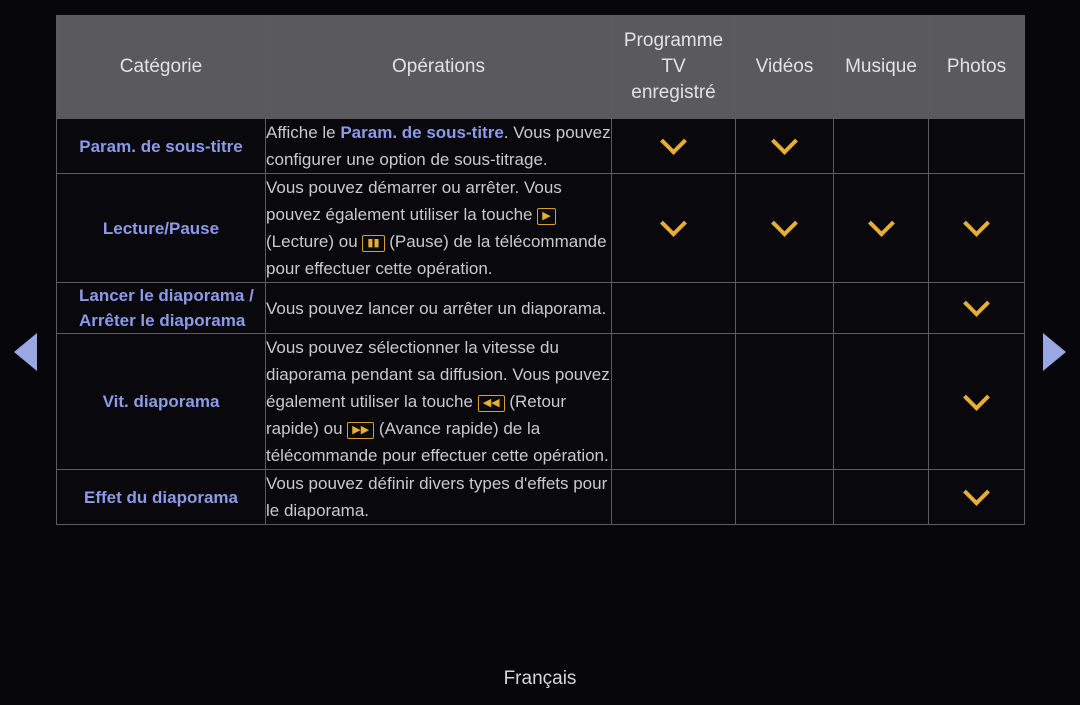 This screenshot has height=705, width=1080. I want to click on next-page-arrow, so click(1054, 352).